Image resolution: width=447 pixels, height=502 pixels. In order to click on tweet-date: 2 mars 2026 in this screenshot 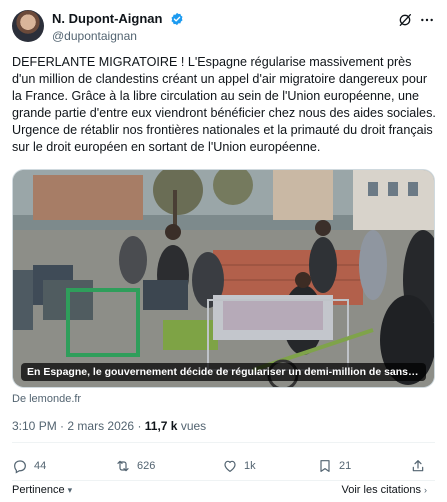, I will do `click(100, 426)`.